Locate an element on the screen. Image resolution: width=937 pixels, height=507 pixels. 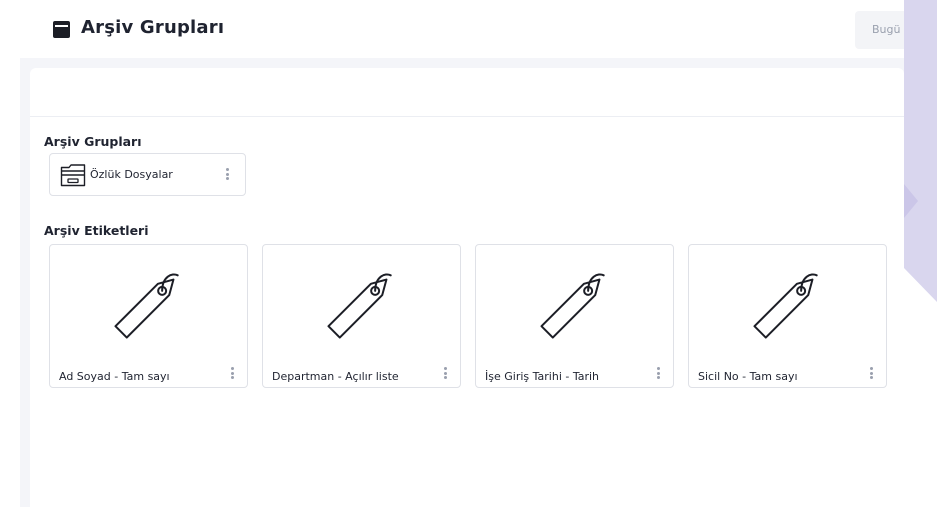
archive-tags-heading: Arşiv Etiketleri is located at coordinates (96, 230).